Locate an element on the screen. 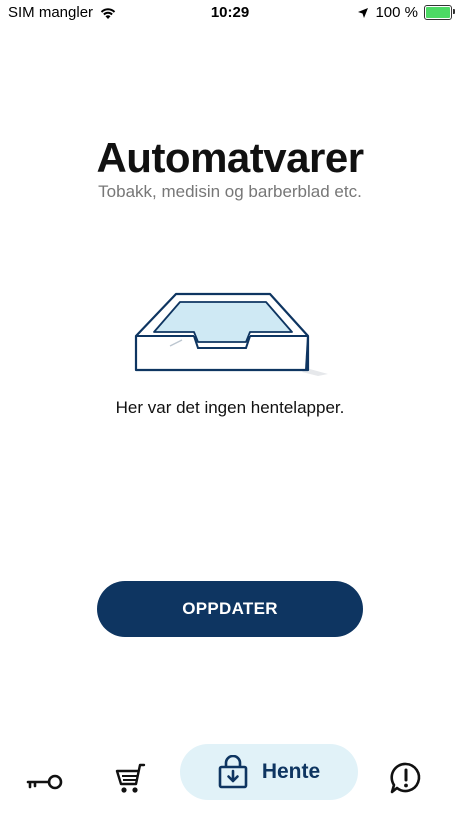 Image resolution: width=460 pixels, height=818 pixels. tab-help is located at coordinates (406, 778).